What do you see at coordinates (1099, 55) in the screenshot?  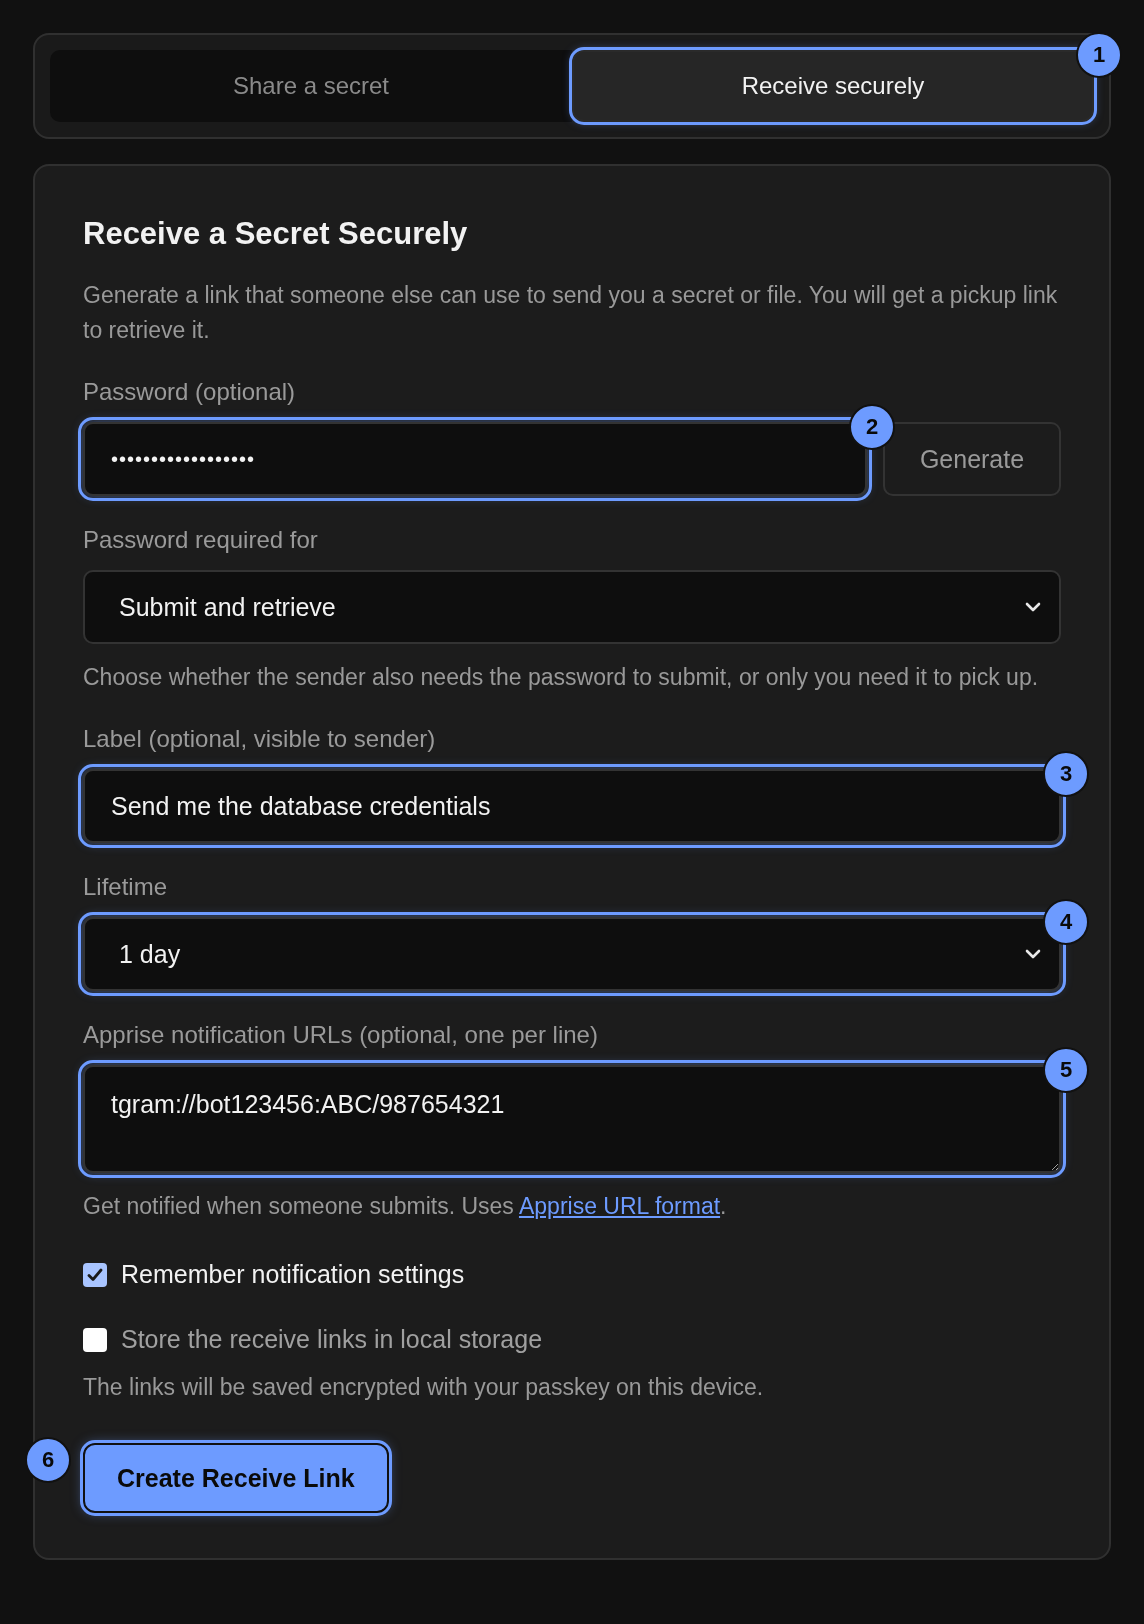 I see `step-badge: 1` at bounding box center [1099, 55].